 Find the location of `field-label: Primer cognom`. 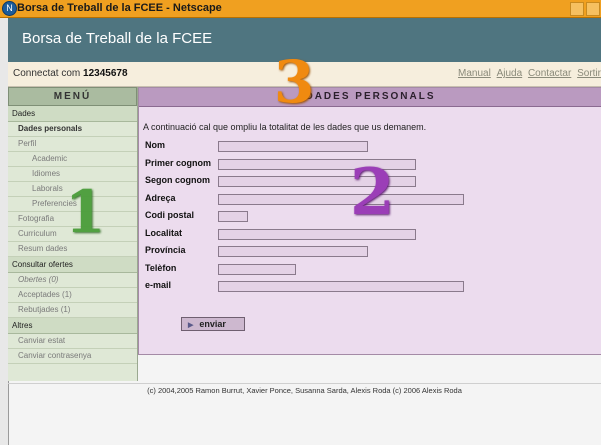

field-label: Primer cognom is located at coordinates (178, 162).